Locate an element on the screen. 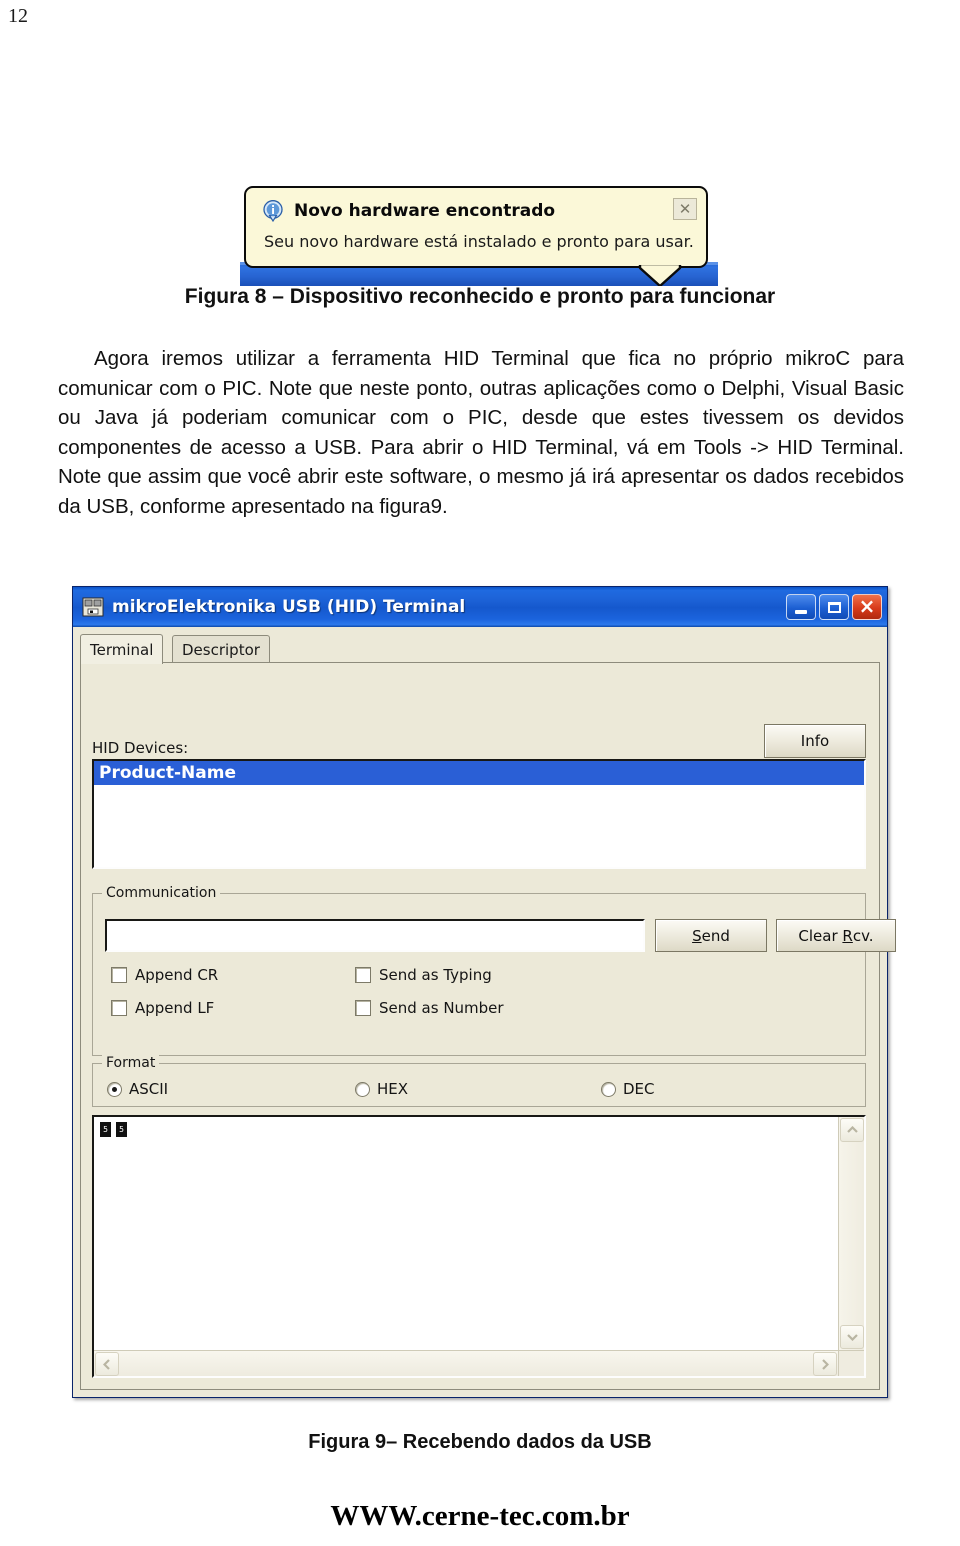 The image size is (960, 1546). horizontal-scrollbar is located at coordinates (466, 1363).